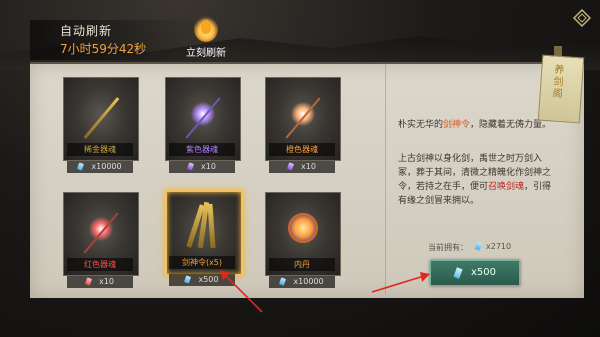  I want to click on buy-button: x500, so click(475, 273).